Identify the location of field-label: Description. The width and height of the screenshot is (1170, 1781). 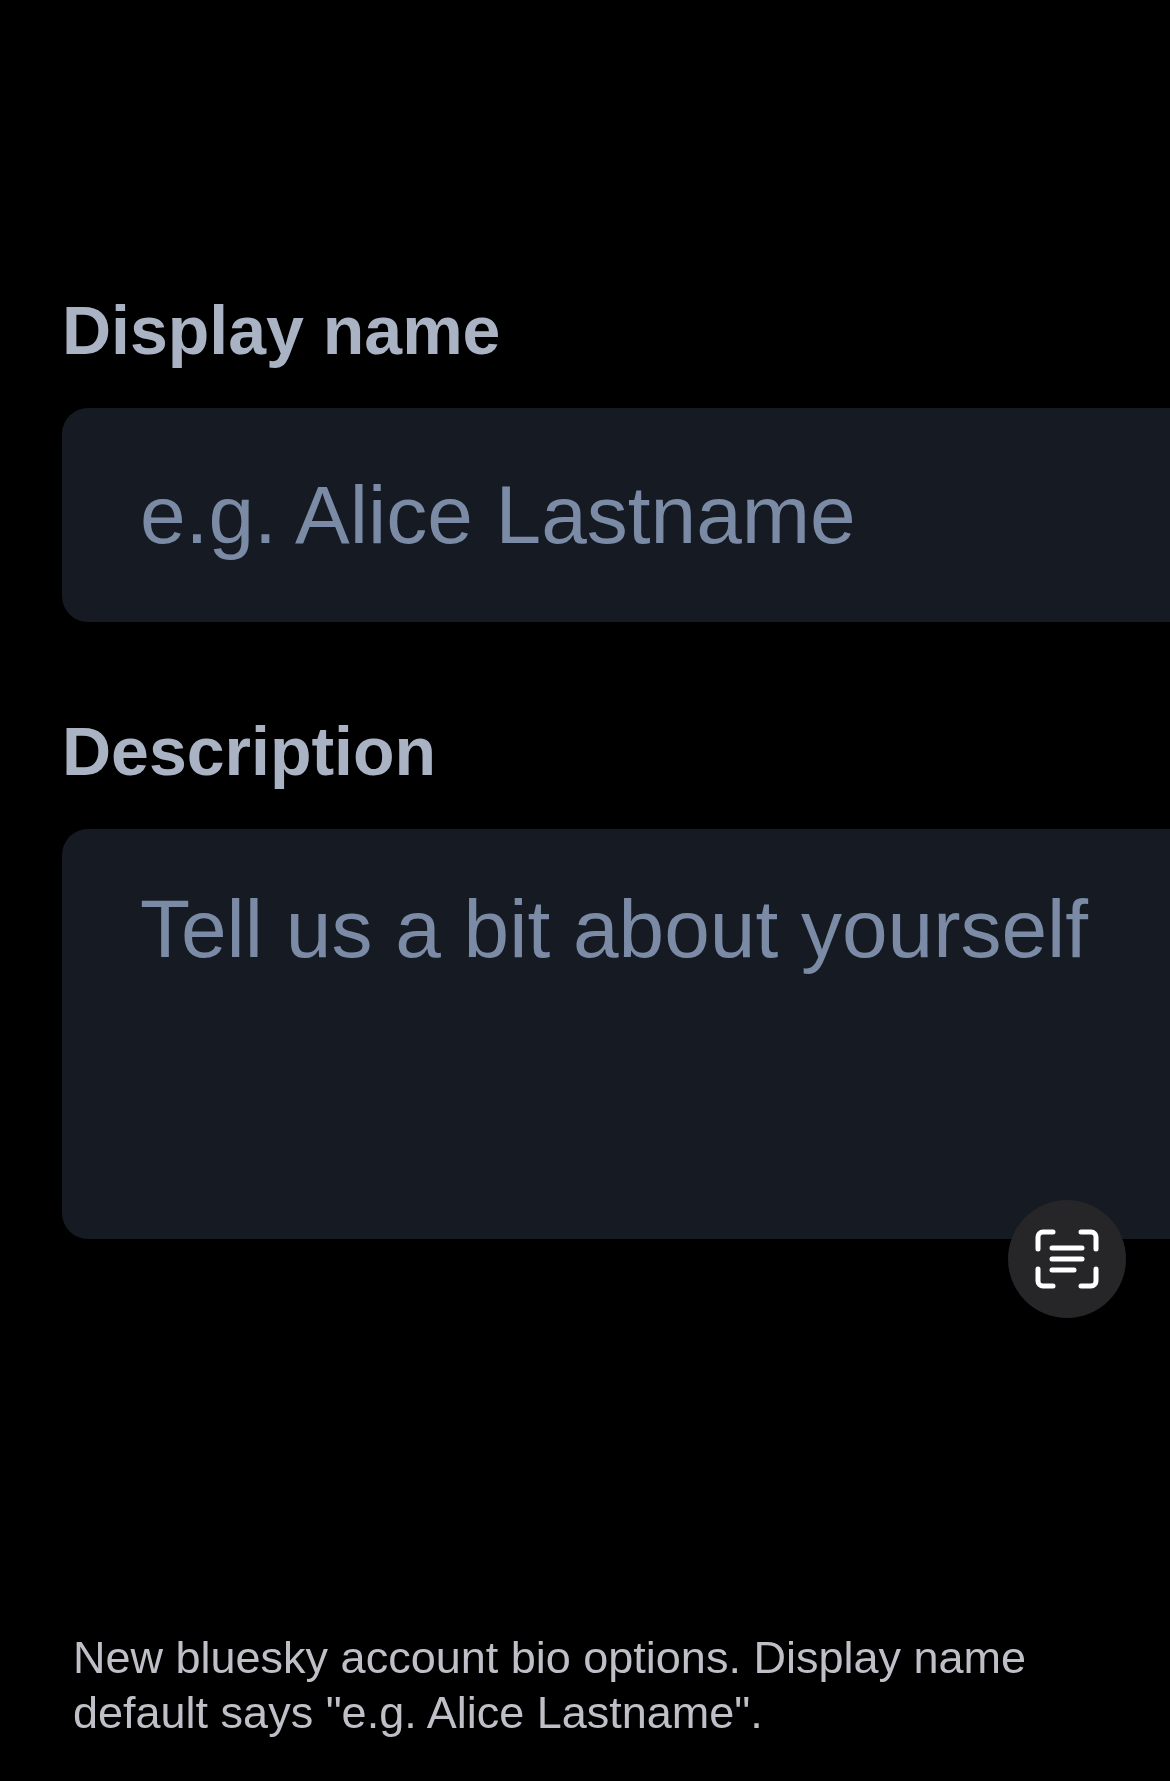
(250, 751).